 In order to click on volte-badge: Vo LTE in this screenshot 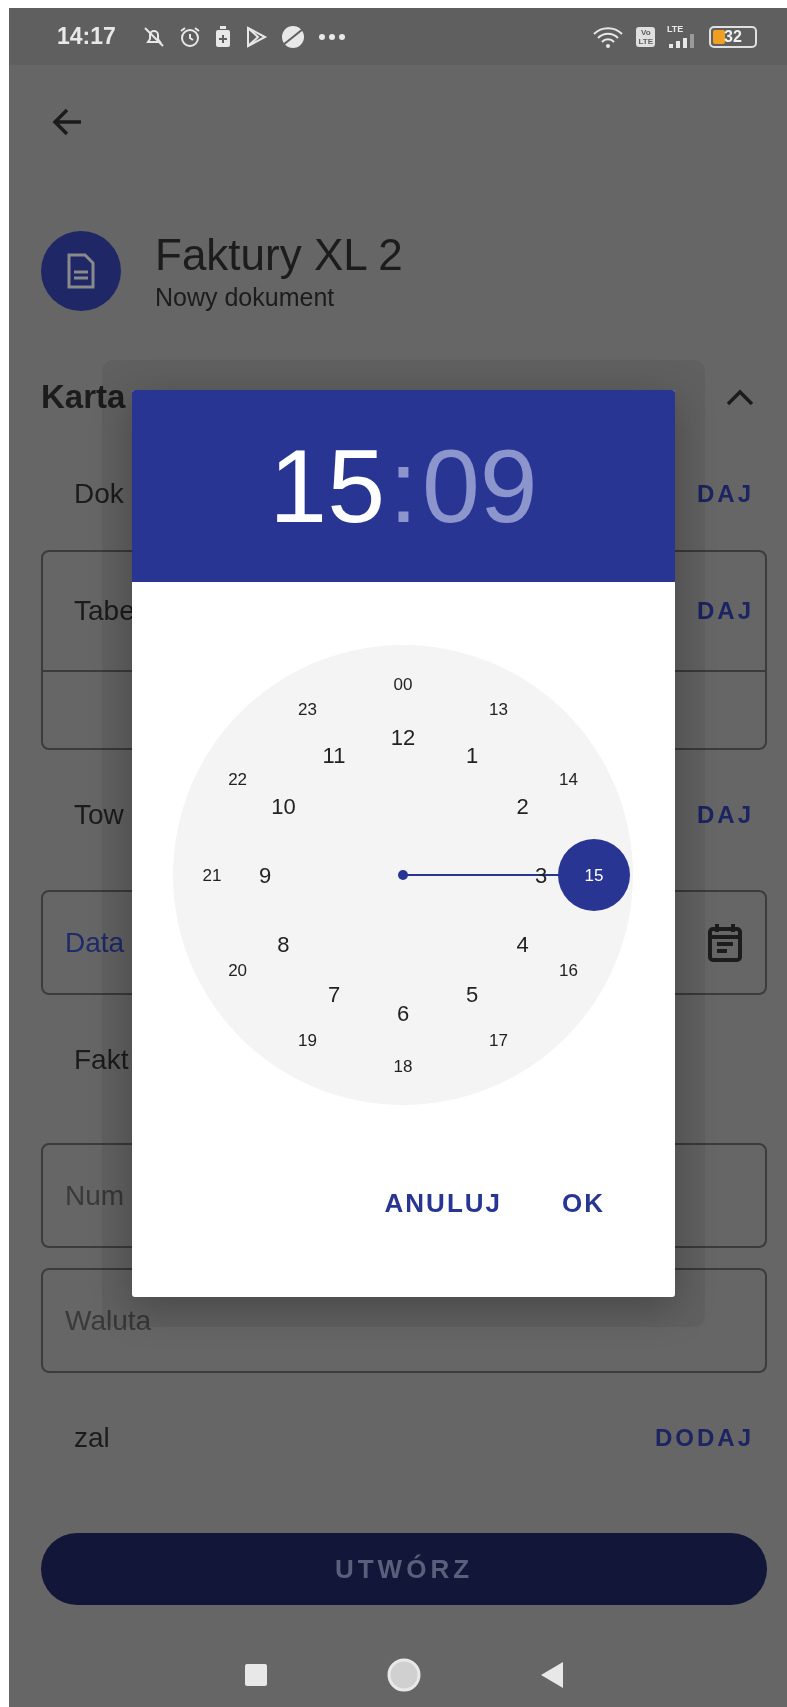, I will do `click(645, 36)`.